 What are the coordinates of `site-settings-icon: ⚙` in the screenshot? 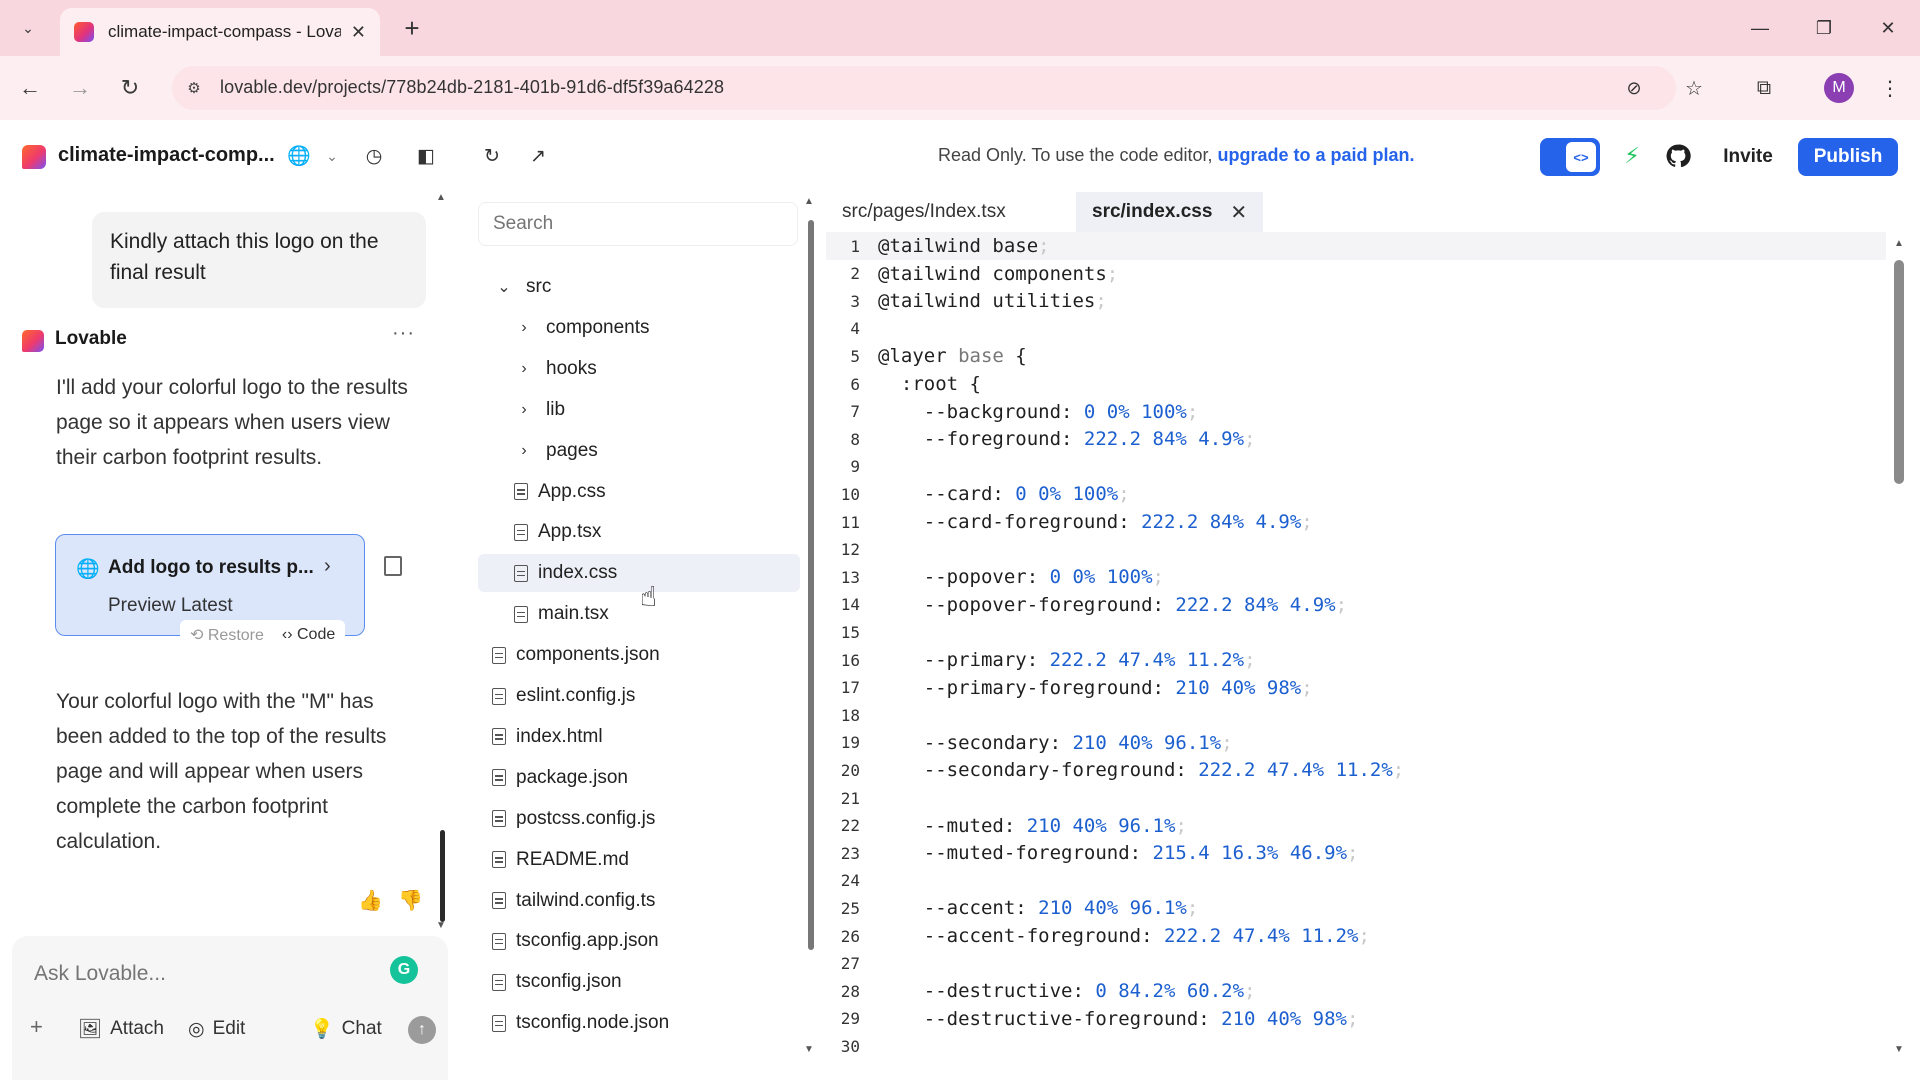 It's located at (194, 88).